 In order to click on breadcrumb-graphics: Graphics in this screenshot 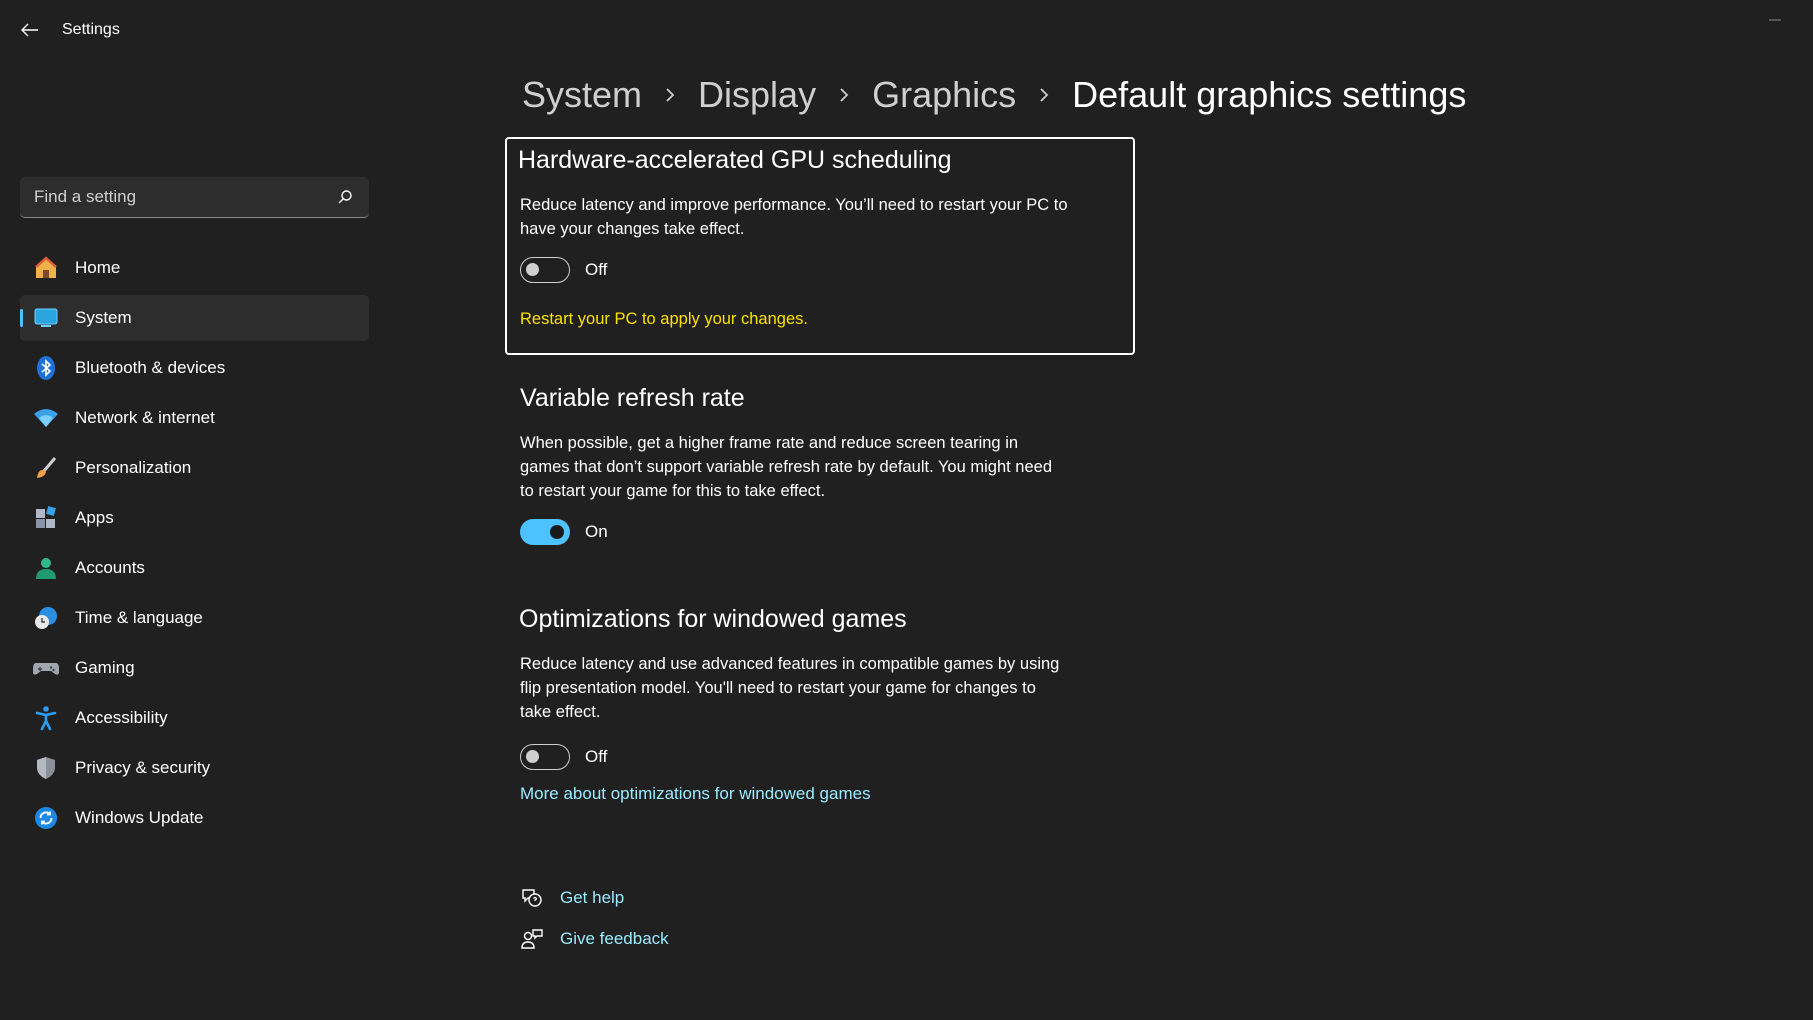, I will do `click(944, 95)`.